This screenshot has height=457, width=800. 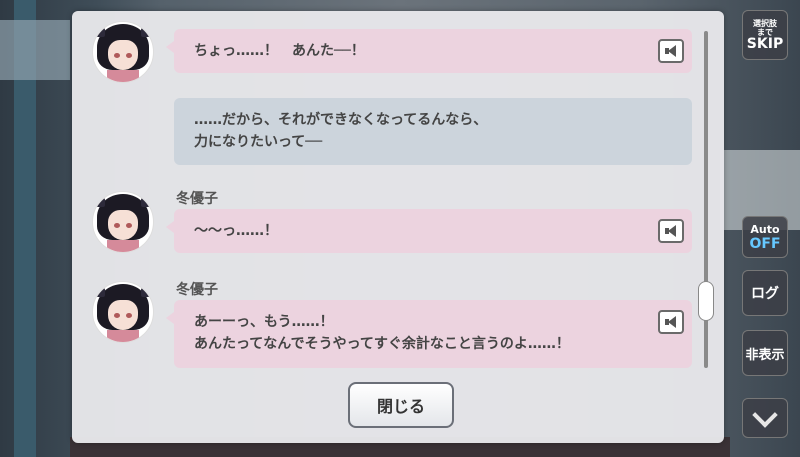 I want to click on hide-ui-button: 非表示, so click(x=765, y=353).